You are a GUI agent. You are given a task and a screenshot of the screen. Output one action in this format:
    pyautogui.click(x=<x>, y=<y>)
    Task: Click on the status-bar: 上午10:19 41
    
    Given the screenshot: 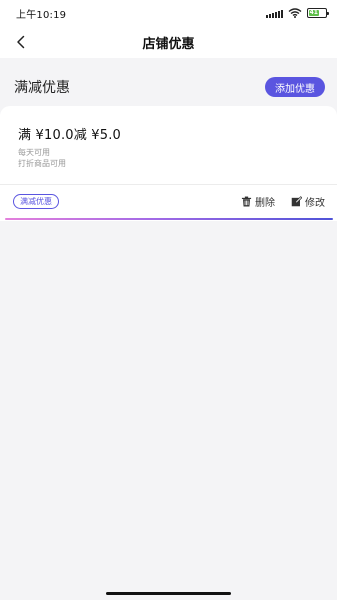 What is the action you would take?
    pyautogui.click(x=168, y=13)
    